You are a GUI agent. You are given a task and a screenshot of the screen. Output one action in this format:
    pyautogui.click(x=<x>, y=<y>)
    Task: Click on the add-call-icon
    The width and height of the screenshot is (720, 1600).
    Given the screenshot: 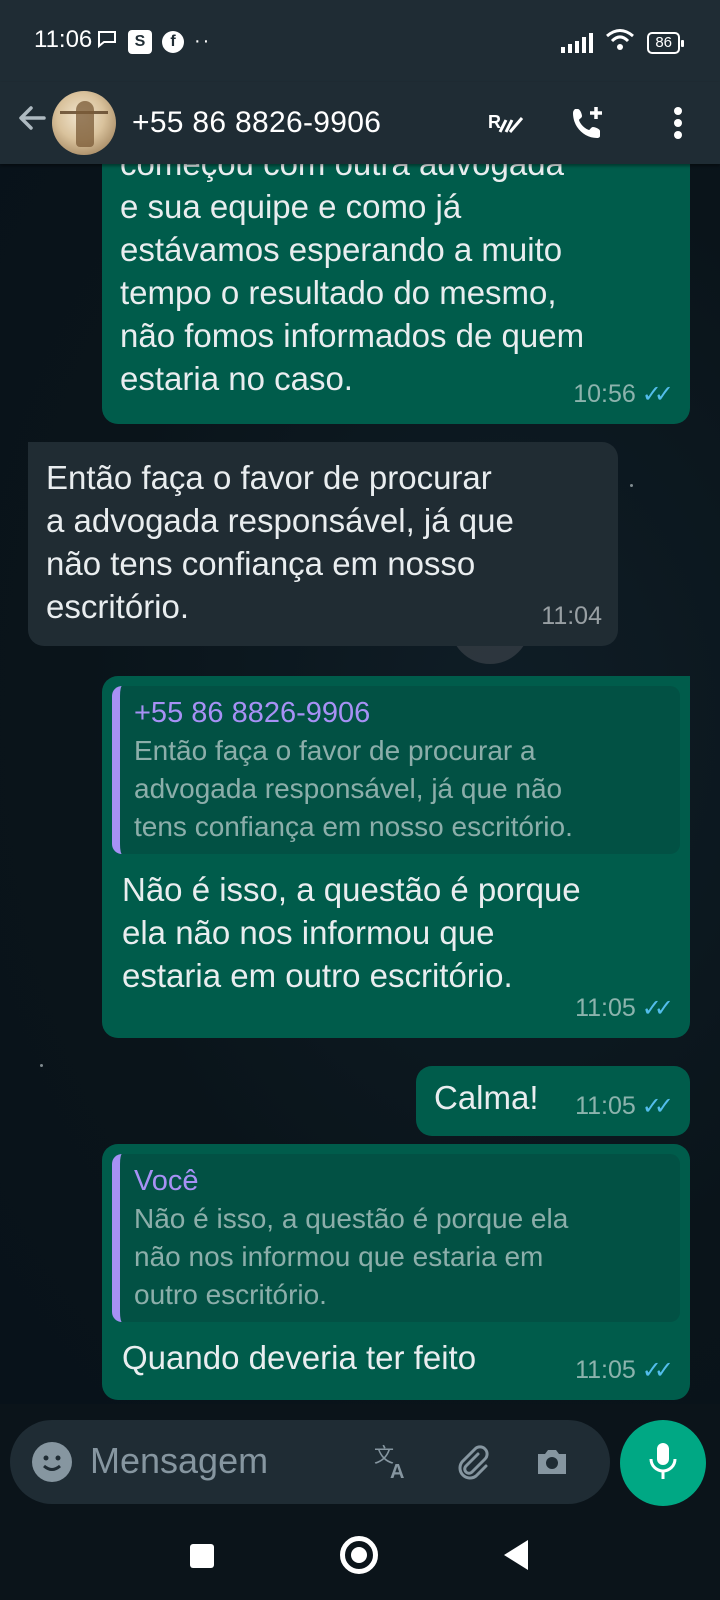 What is the action you would take?
    pyautogui.click(x=588, y=123)
    